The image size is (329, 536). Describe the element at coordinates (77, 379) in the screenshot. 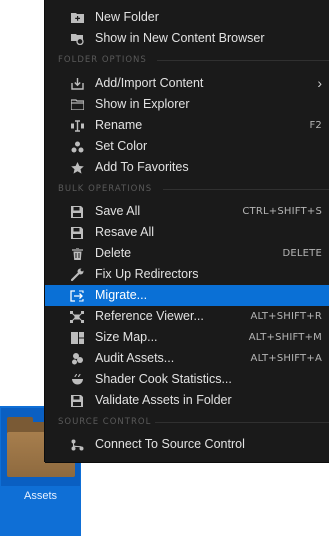

I see `shader-icon` at that location.